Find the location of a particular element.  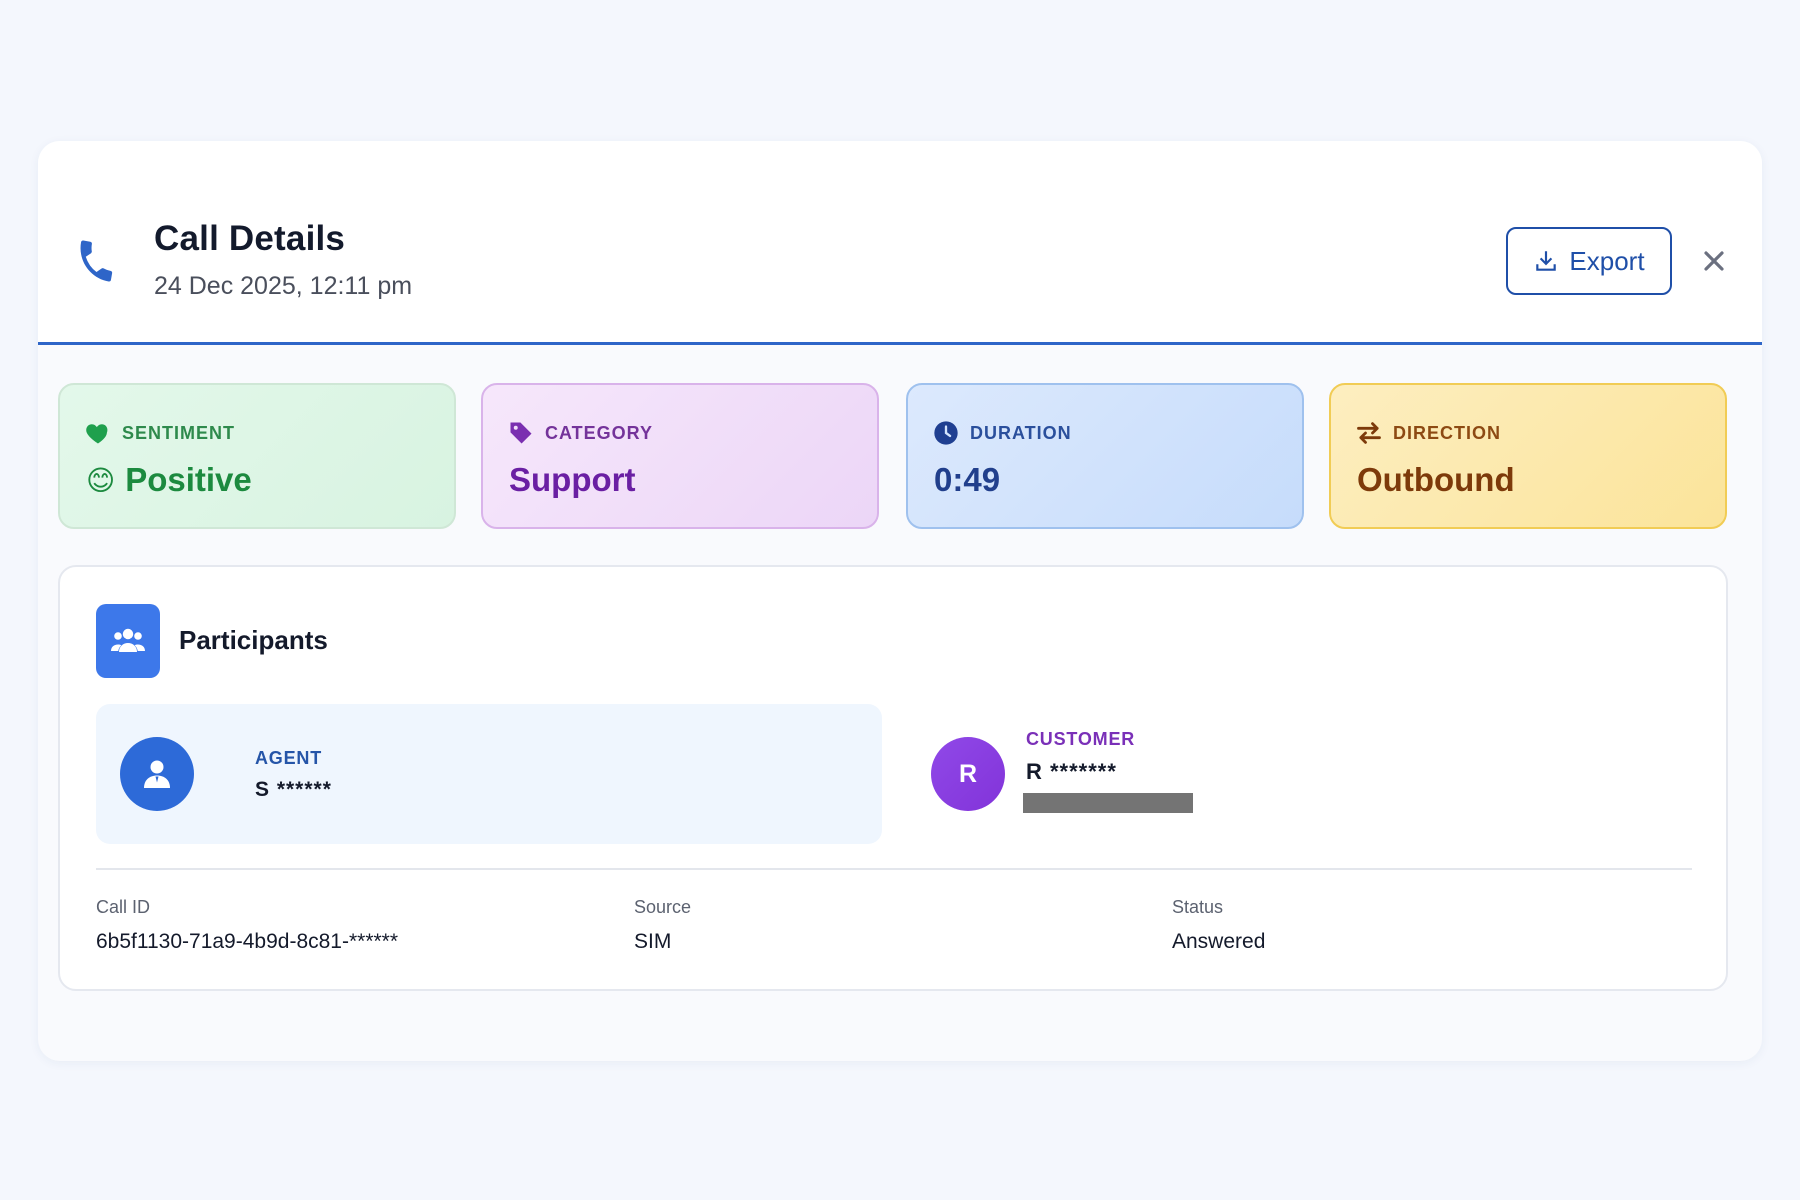

call-timestamp: 24 Dec 2025, 12:11 pm is located at coordinates (283, 286).